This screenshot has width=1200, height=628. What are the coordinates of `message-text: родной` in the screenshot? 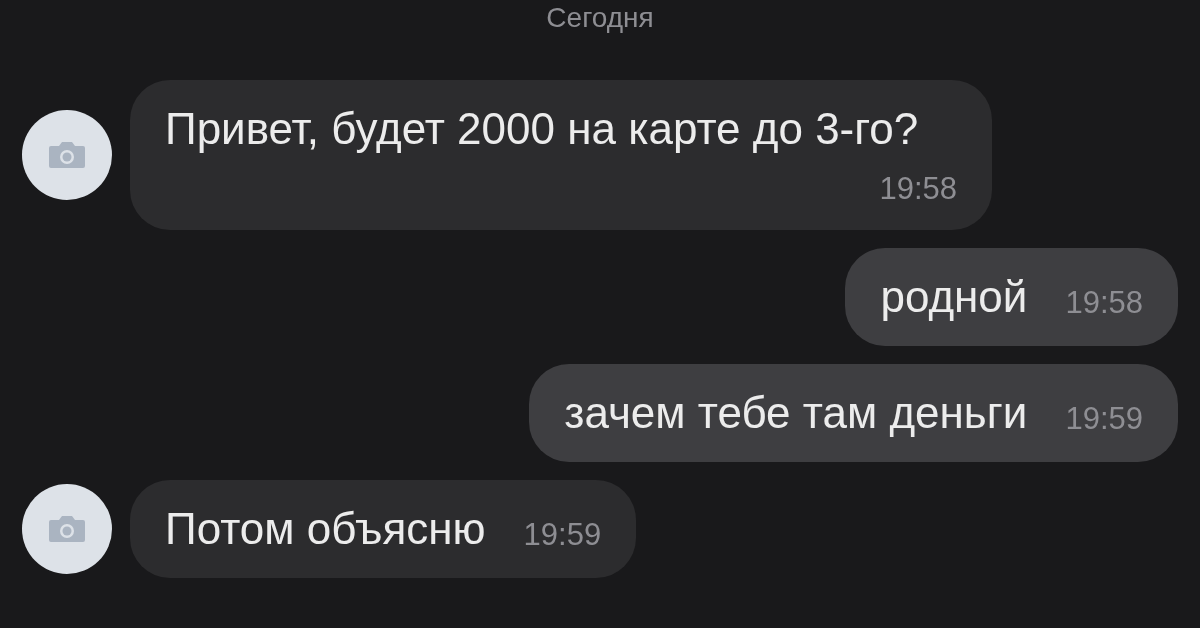 It's located at (954, 296).